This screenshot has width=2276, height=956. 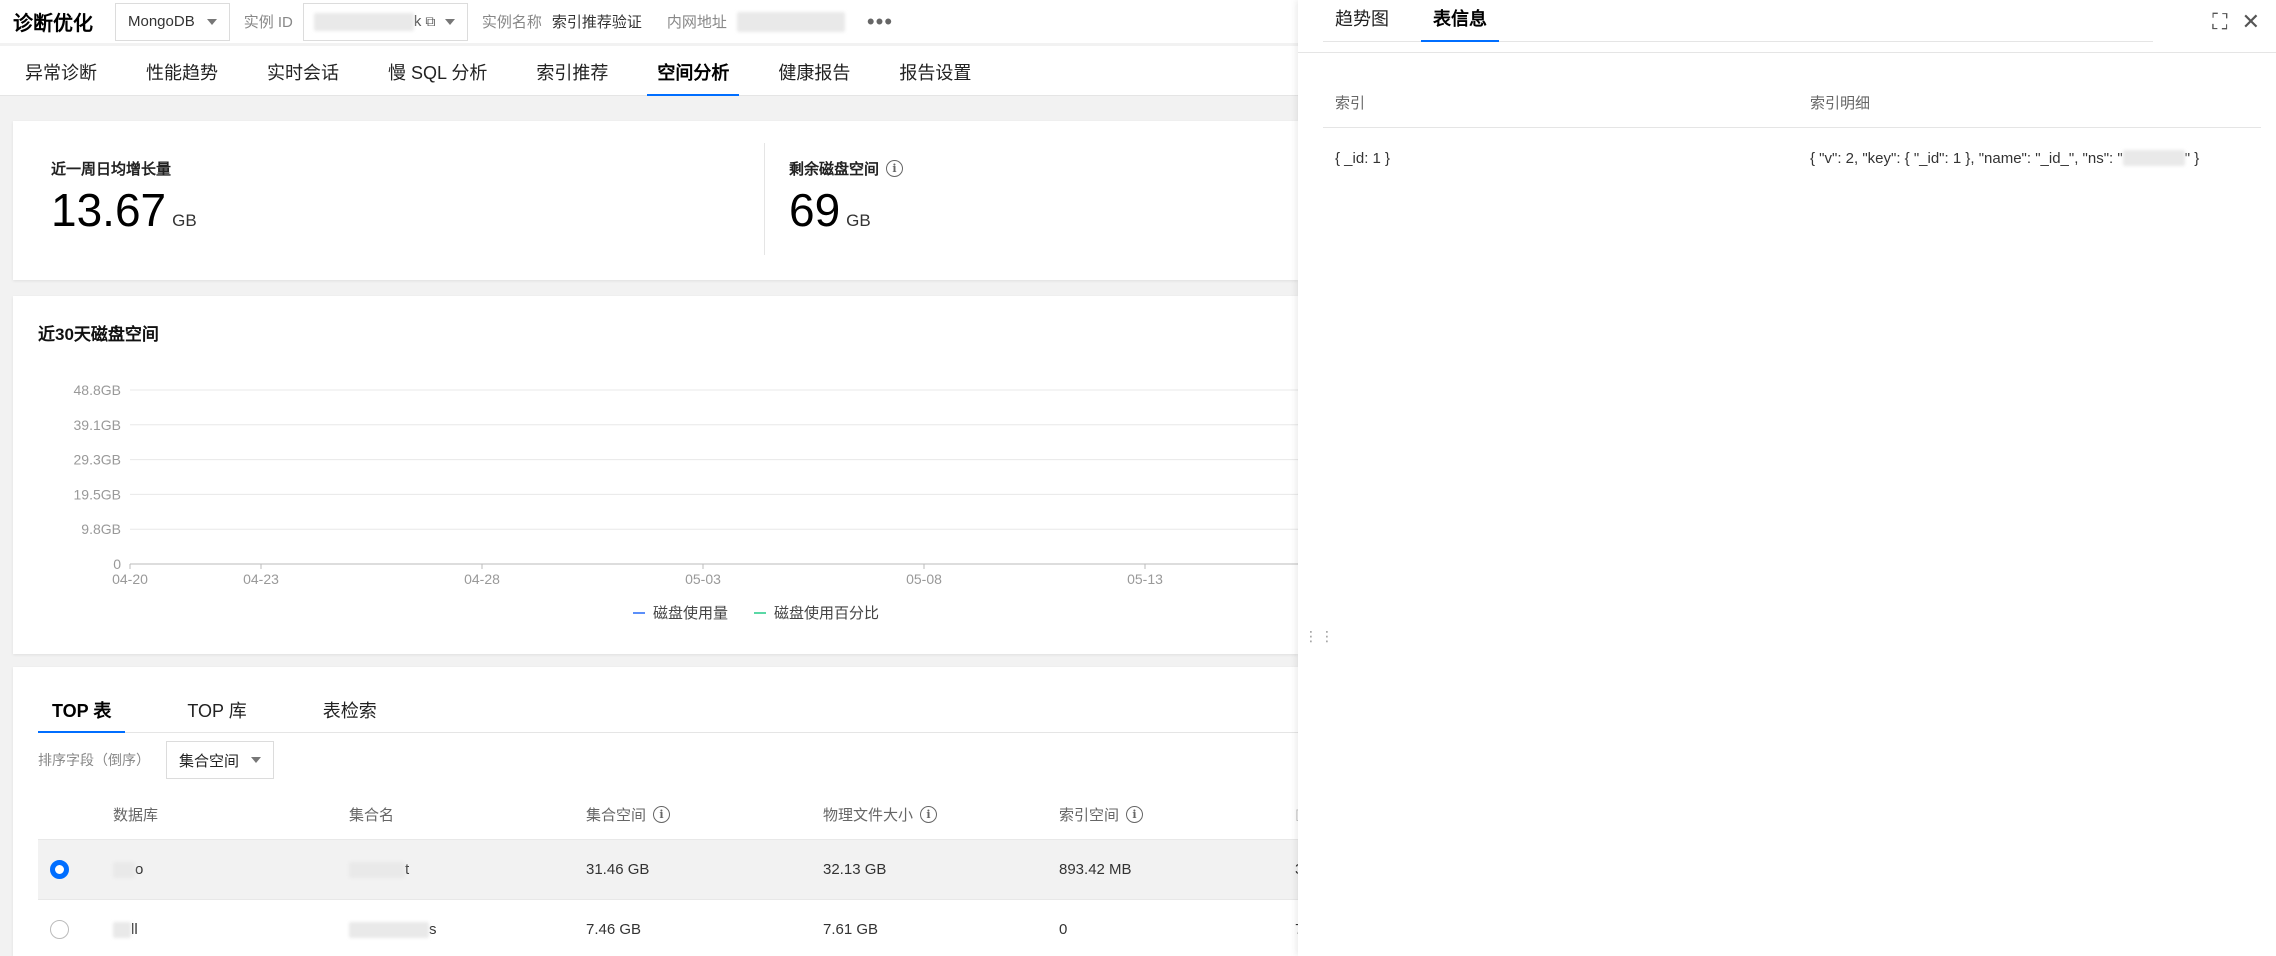 What do you see at coordinates (61, 77) in the screenshot?
I see `tab-anomaly: 异常诊断` at bounding box center [61, 77].